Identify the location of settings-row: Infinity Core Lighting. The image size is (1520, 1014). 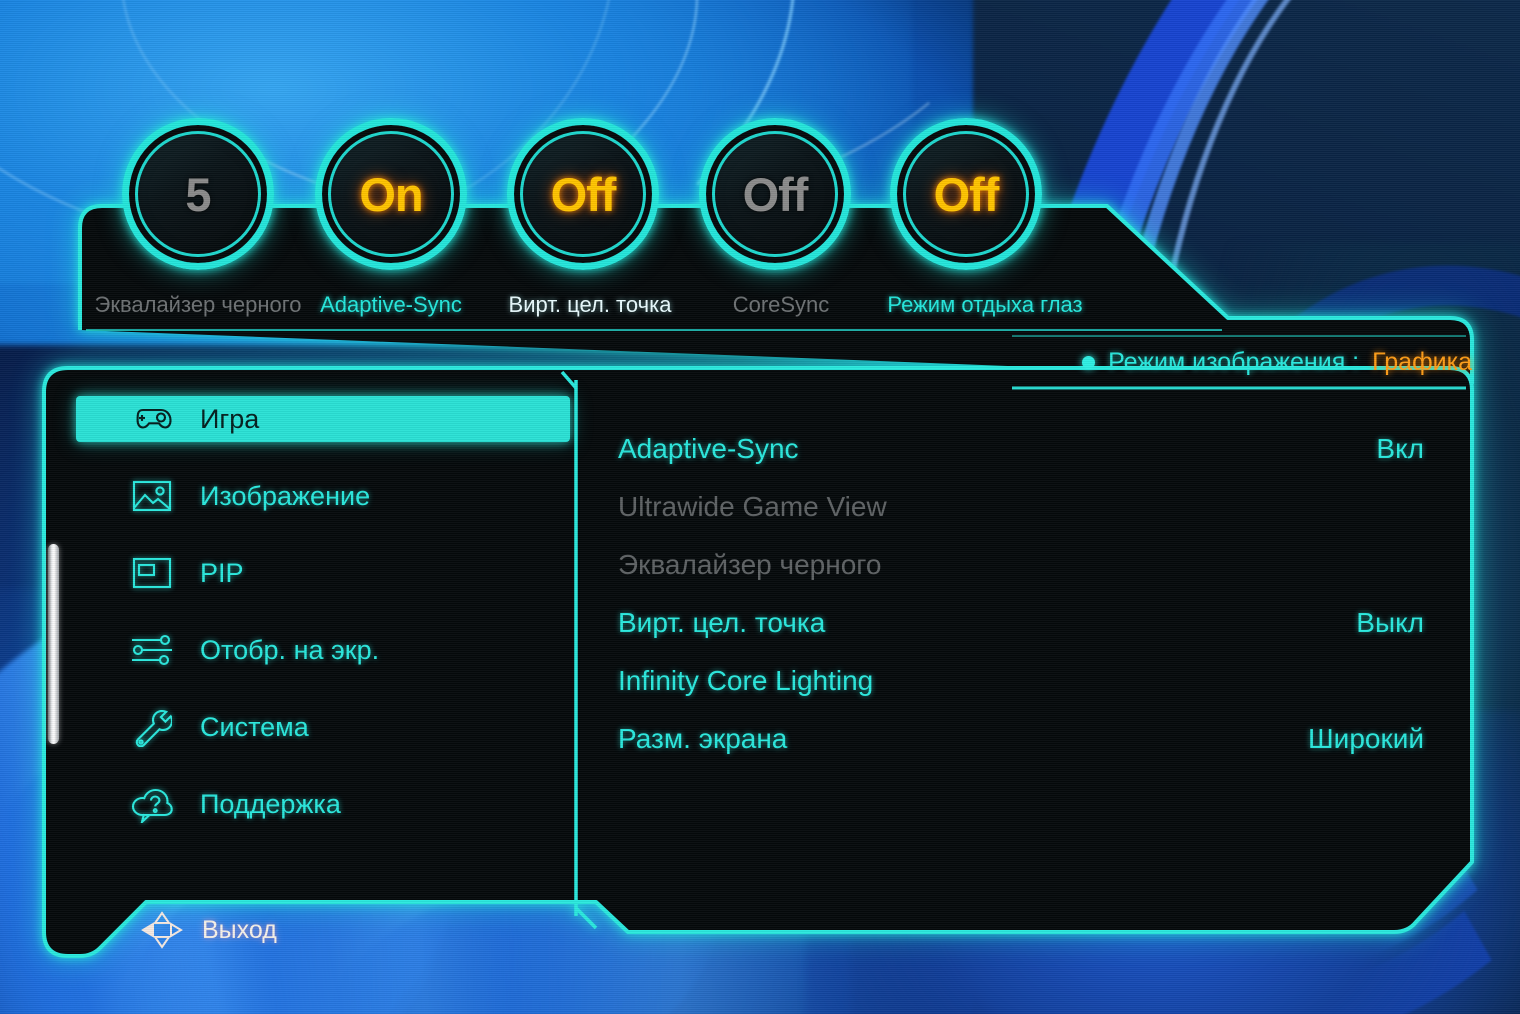
(1021, 681).